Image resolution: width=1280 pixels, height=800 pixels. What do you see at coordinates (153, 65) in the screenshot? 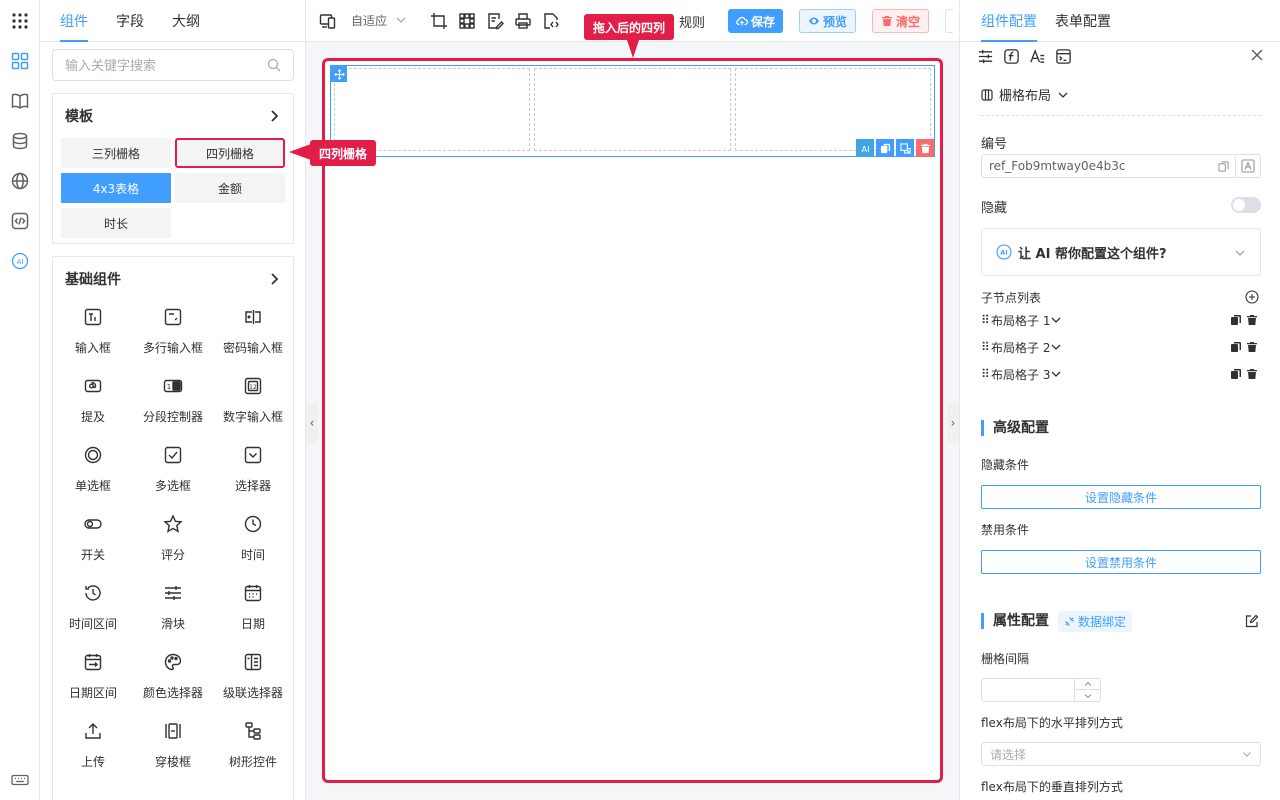
I see `search-input` at bounding box center [153, 65].